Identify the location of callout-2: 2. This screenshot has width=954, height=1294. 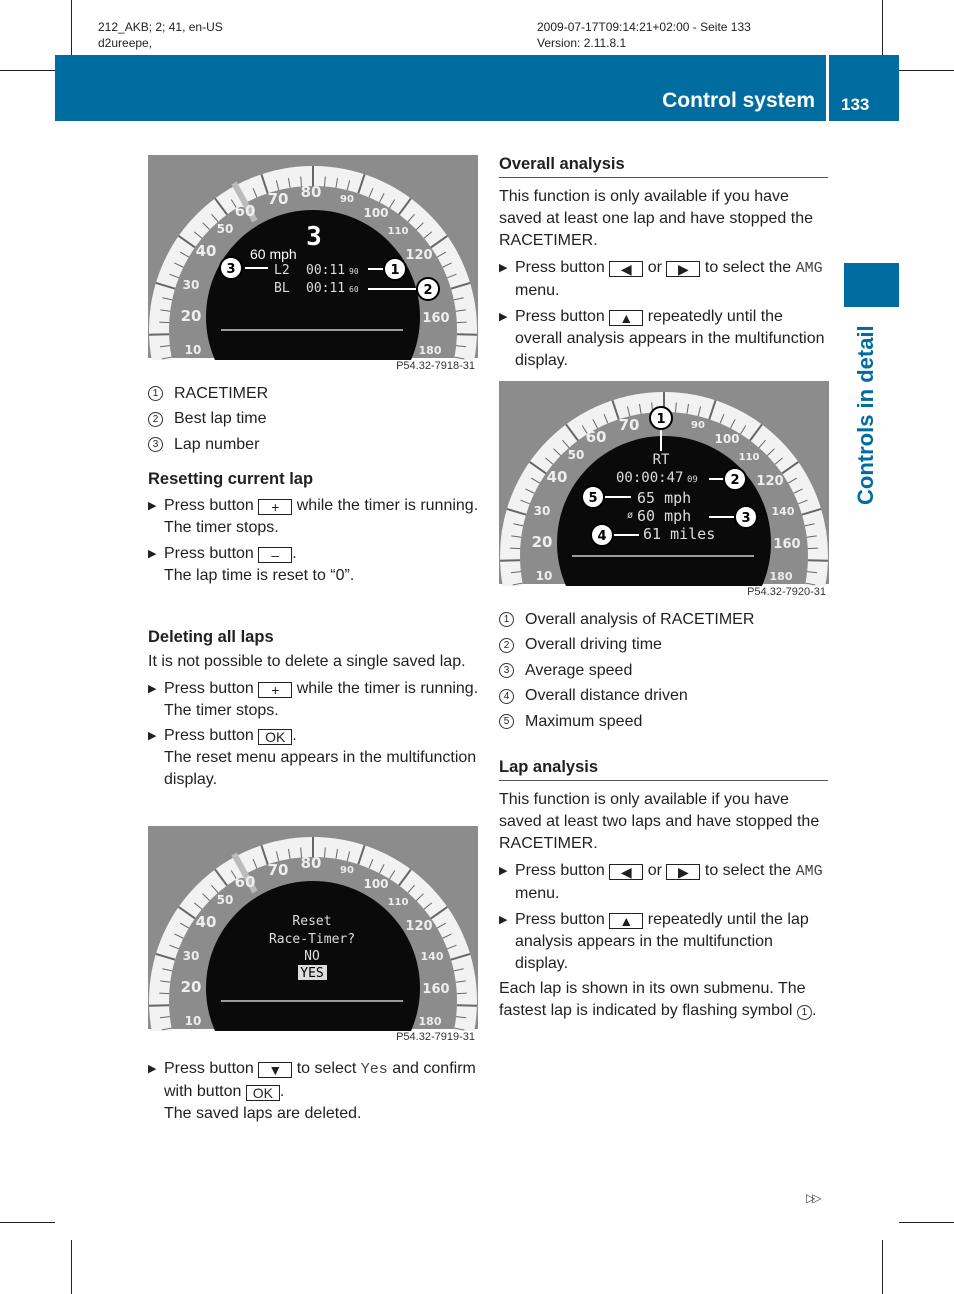
(428, 289).